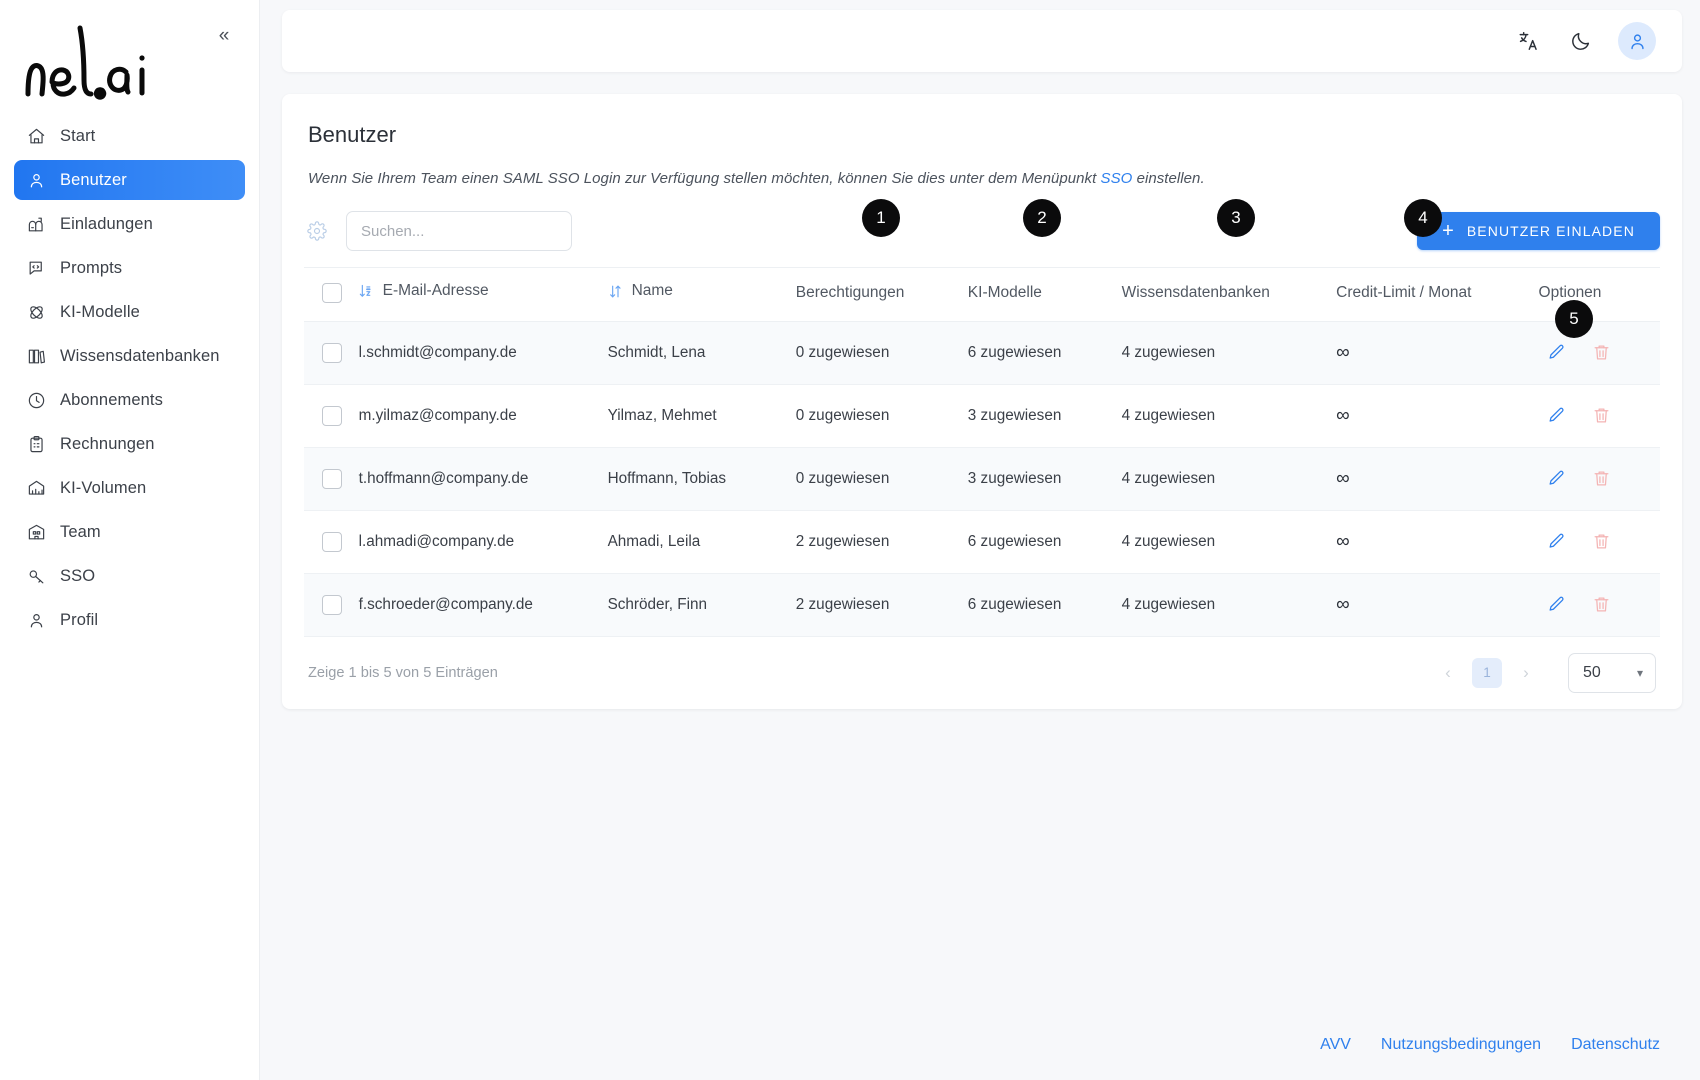  I want to click on sidebar-item-sso: SSO, so click(129, 576).